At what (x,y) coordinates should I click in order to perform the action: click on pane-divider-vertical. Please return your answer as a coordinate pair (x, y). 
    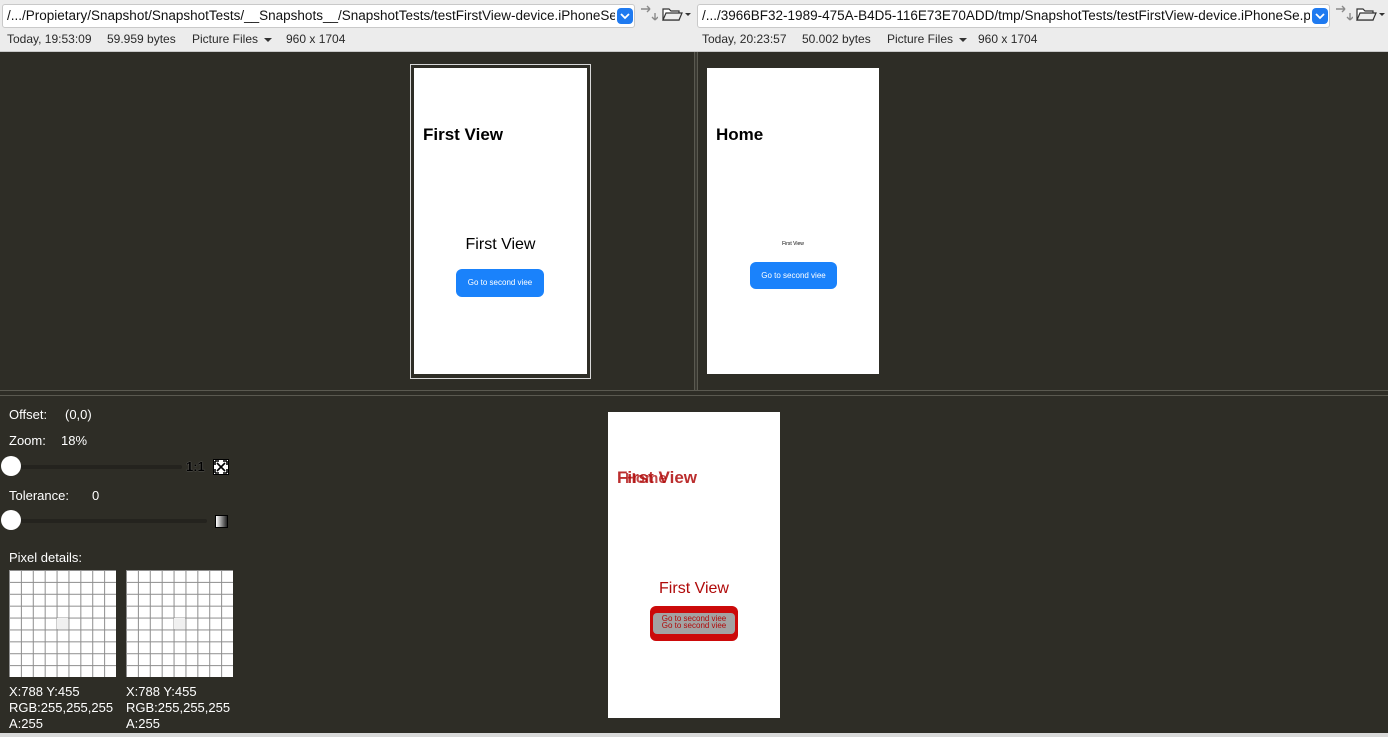
    Looking at the image, I should click on (696, 221).